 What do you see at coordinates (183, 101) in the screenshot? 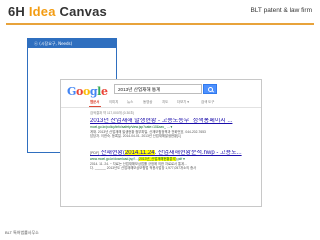
I see `tab-more: 더보기 ▾` at bounding box center [183, 101].